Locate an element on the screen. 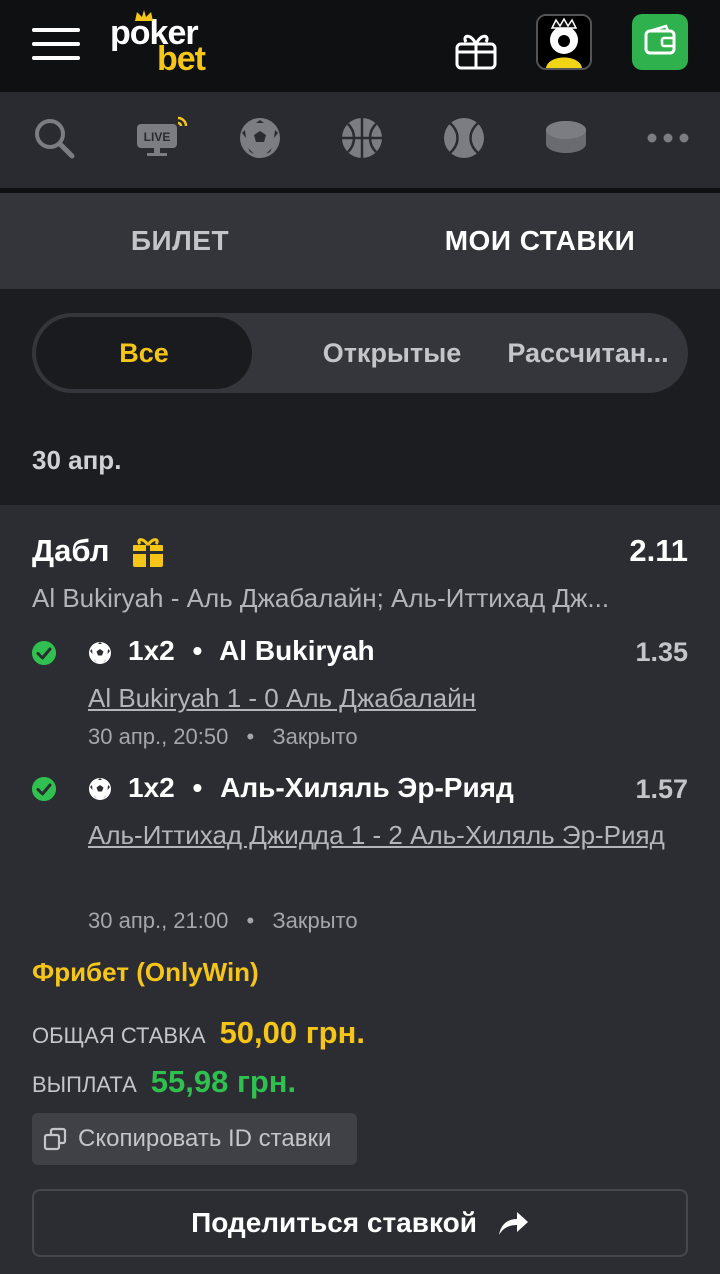 The width and height of the screenshot is (720, 1274). pokerbet-logo: poker bet is located at coordinates (170, 44).